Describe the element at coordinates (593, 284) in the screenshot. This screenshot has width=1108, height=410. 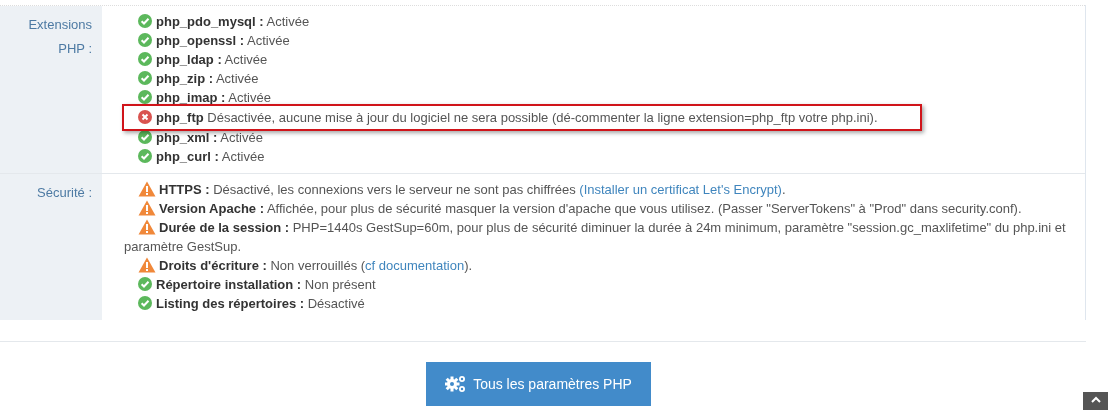
I see `status-line: Répertoire installation : Non présent` at that location.